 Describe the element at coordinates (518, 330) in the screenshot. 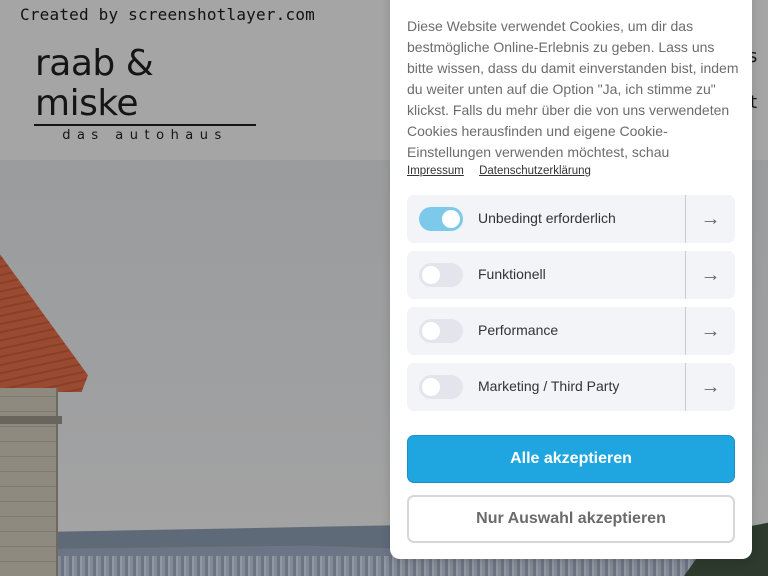

I see `category-label: Performance` at that location.